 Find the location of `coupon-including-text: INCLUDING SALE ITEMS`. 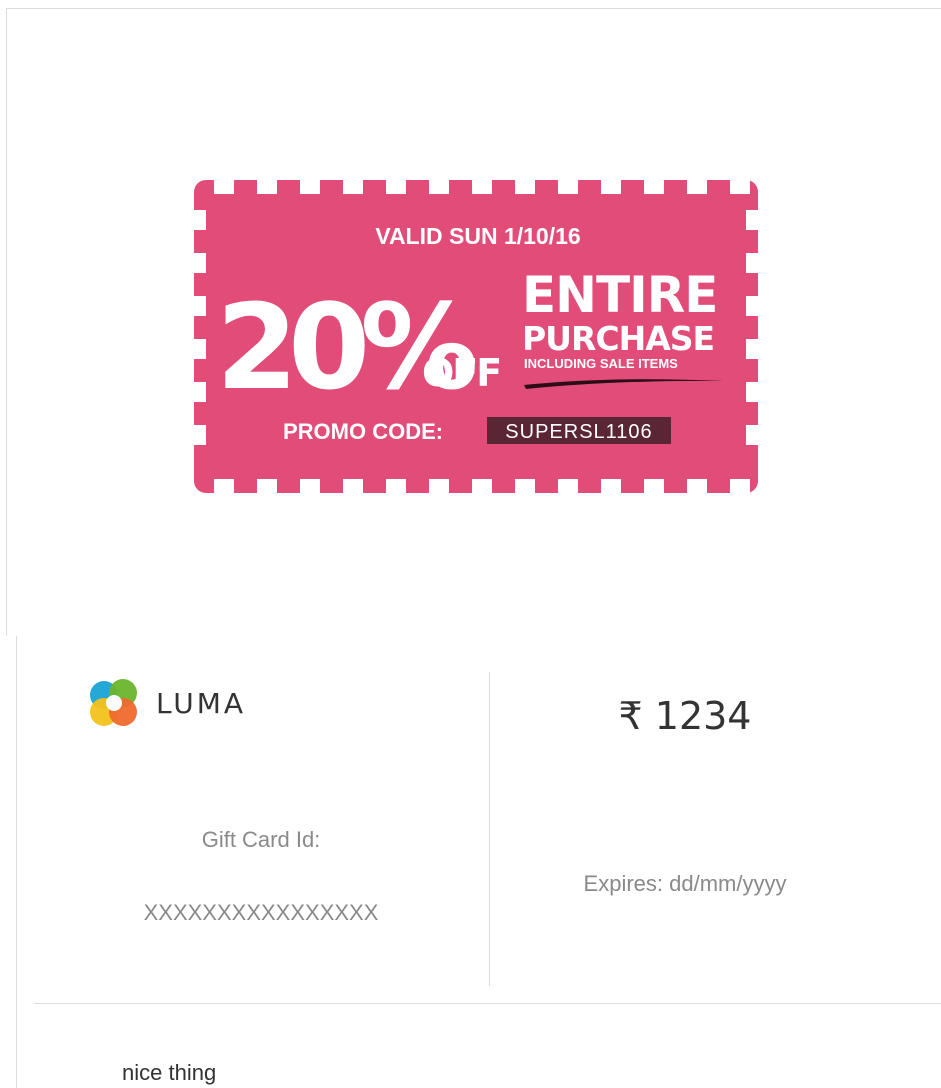

coupon-including-text: INCLUDING SALE ITEMS is located at coordinates (601, 363).